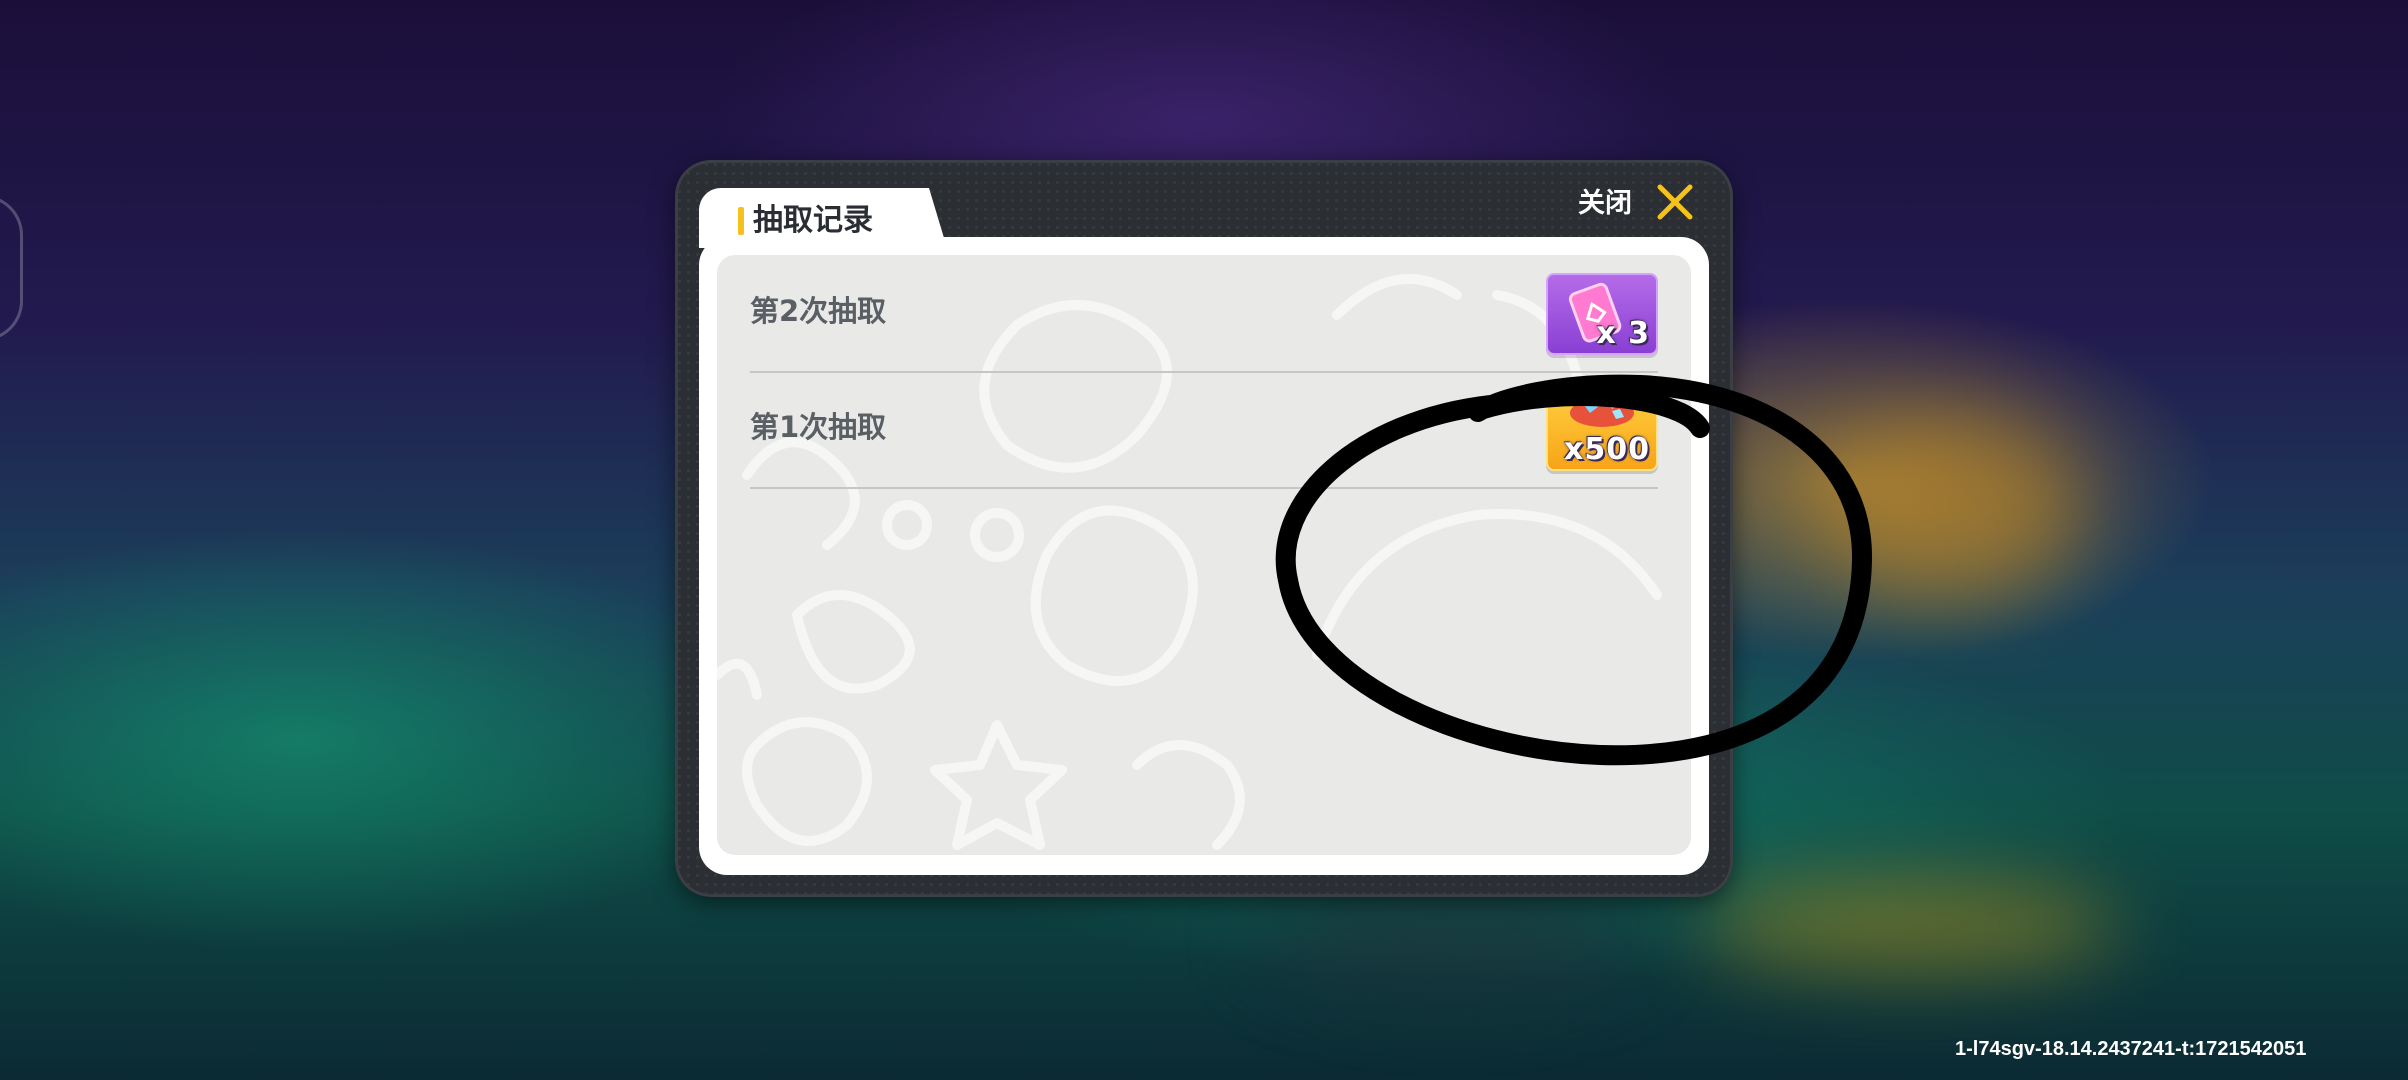 This screenshot has height=1080, width=2408. What do you see at coordinates (1204, 314) in the screenshot?
I see `record-row: 第2次抽取 x 3` at bounding box center [1204, 314].